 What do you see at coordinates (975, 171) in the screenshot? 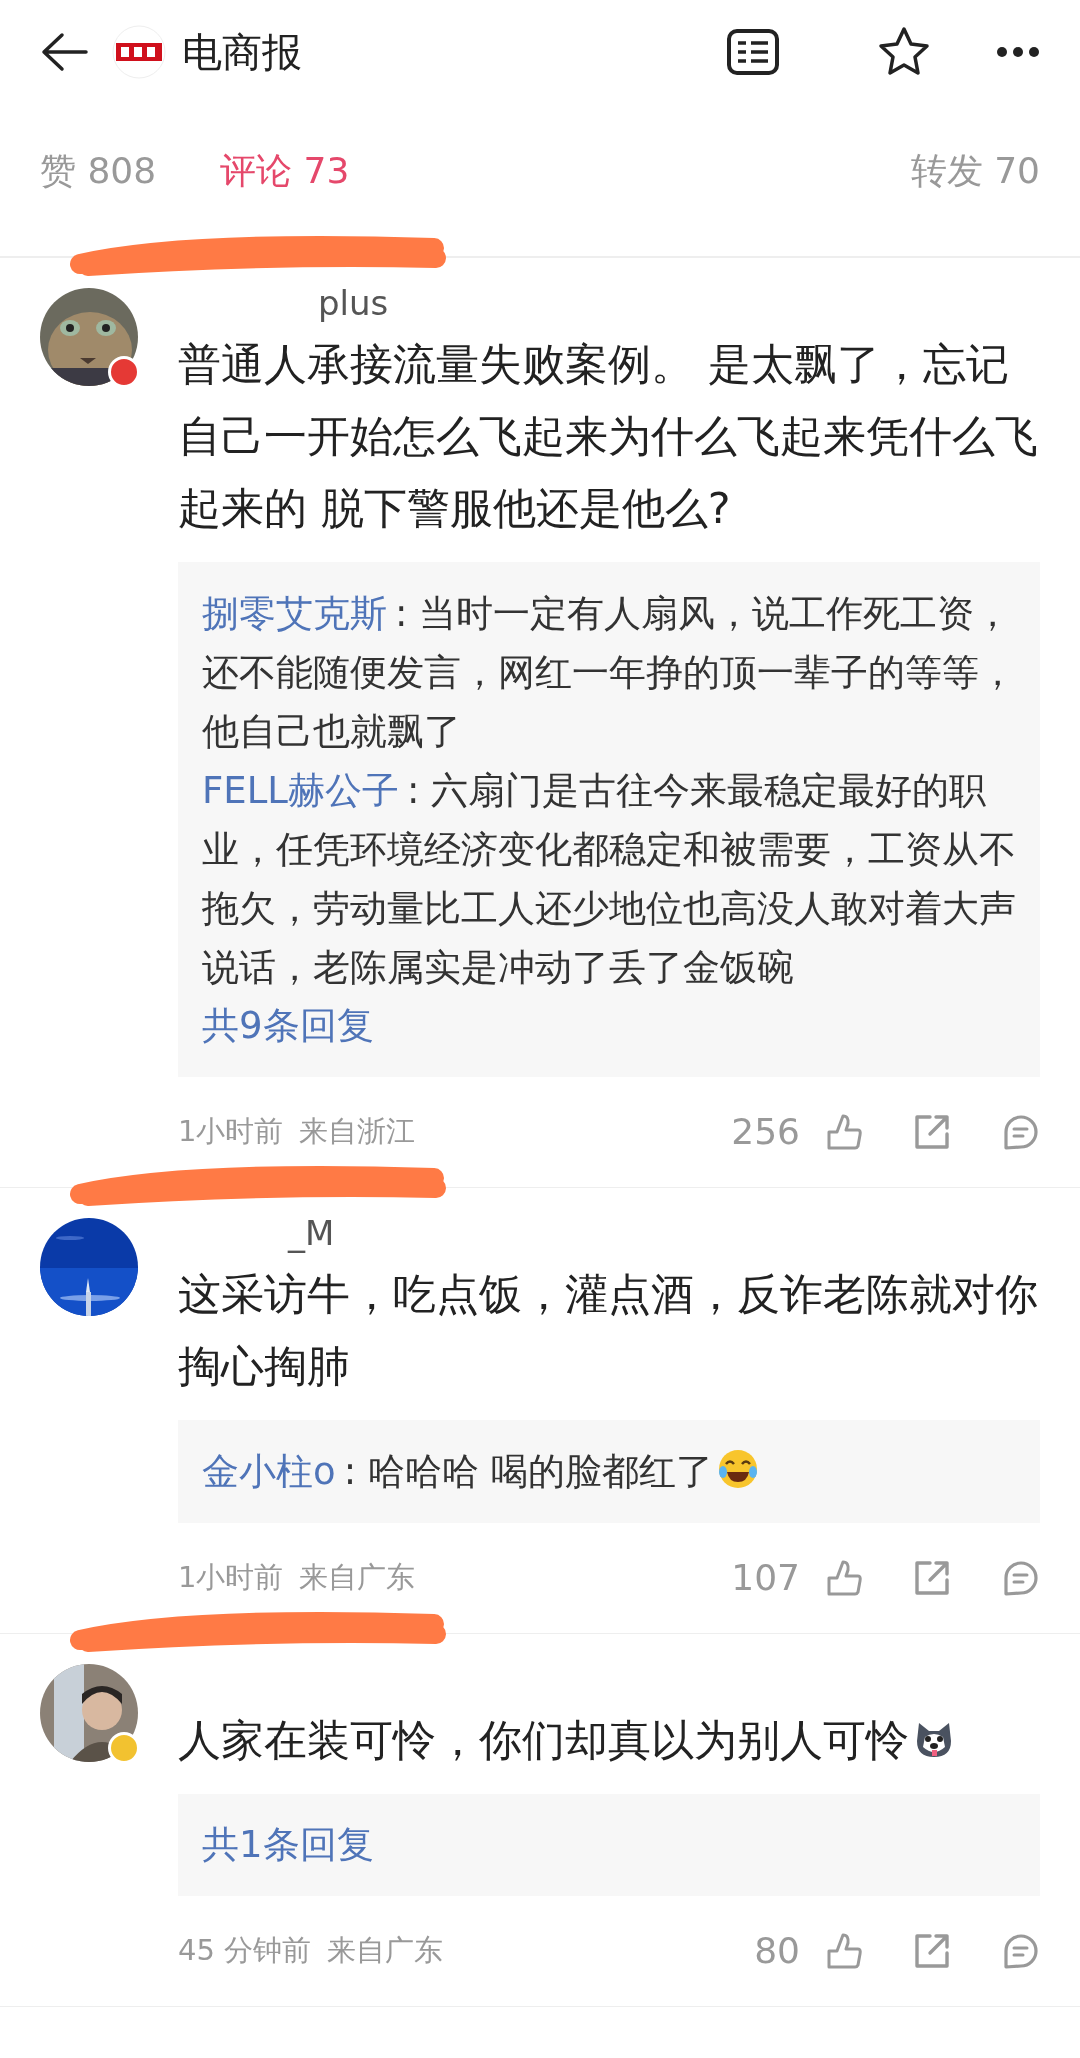
I see `tab: 转发 70` at bounding box center [975, 171].